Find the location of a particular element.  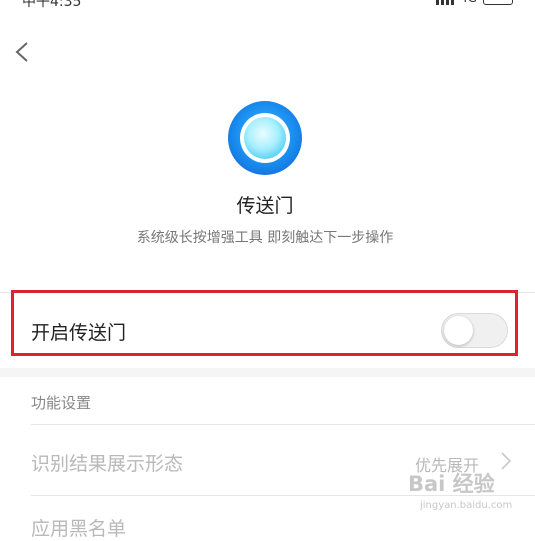

watermark-text: Bai 经验 is located at coordinates (451, 484).